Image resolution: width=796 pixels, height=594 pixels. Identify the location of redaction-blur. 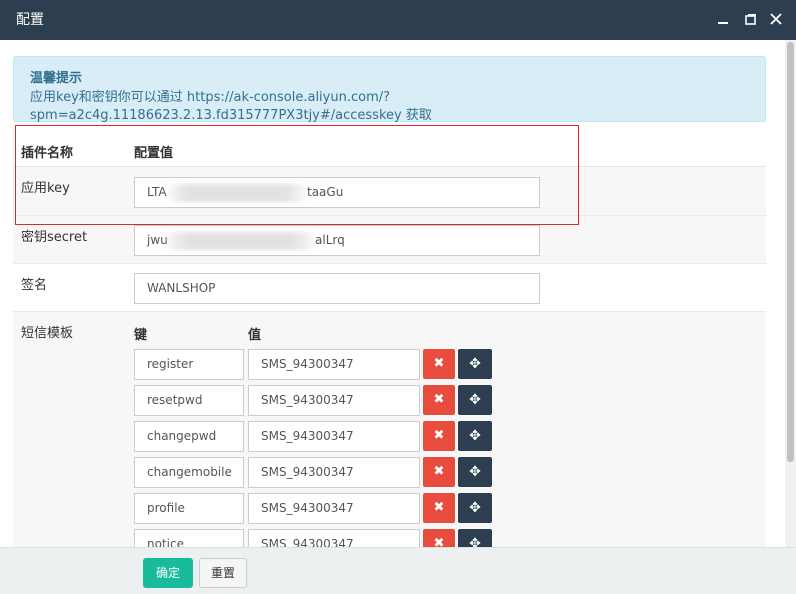
(240, 241).